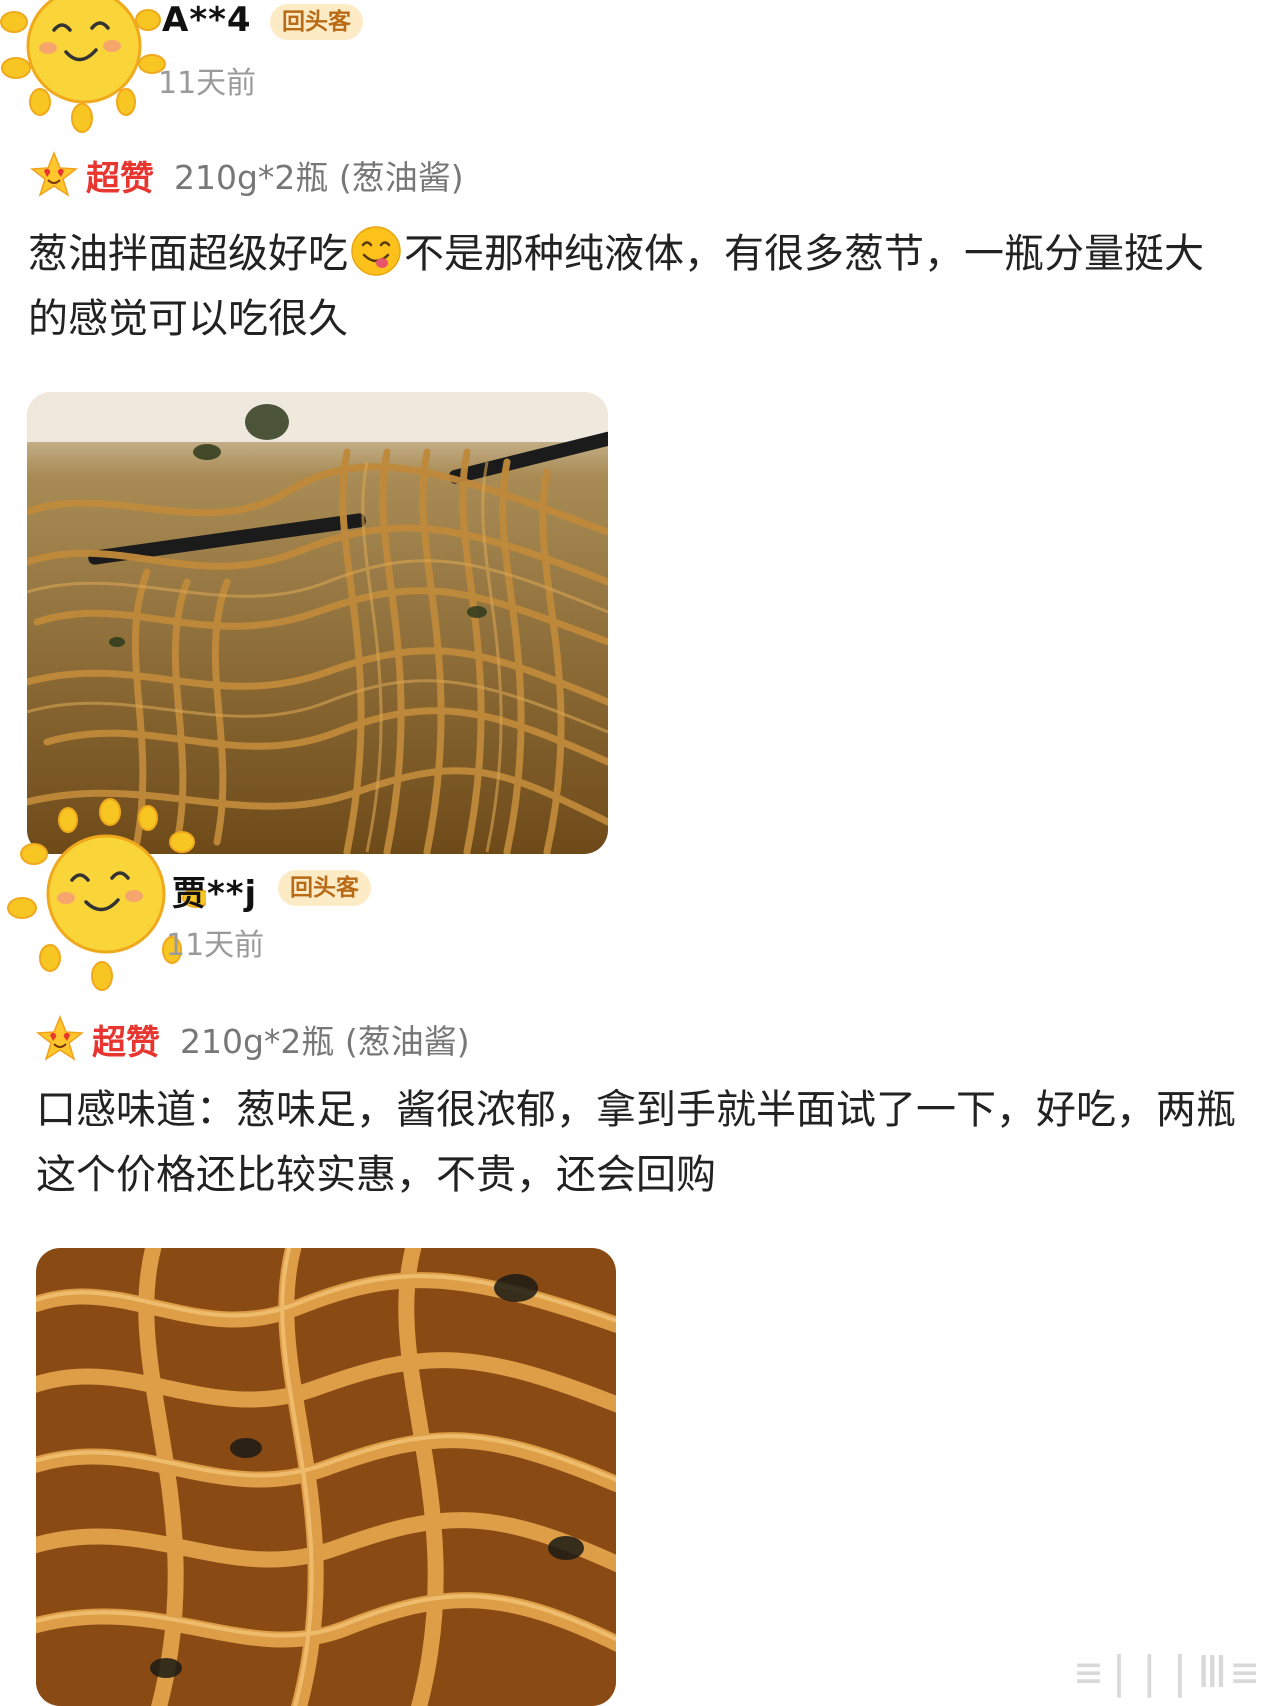 The width and height of the screenshot is (1280, 1706). I want to click on watermark-icon: ≡|||Ⅲ≡, so click(1168, 1672).